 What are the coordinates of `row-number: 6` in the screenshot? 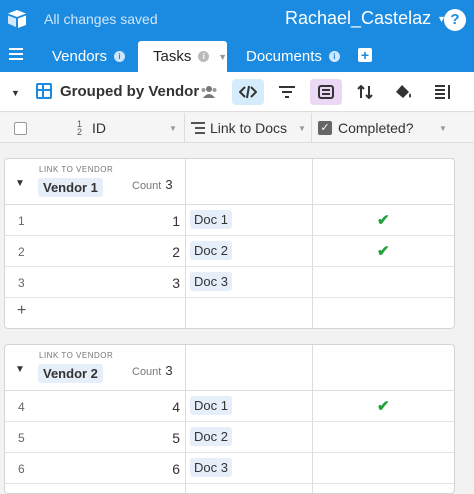 It's located at (21, 469).